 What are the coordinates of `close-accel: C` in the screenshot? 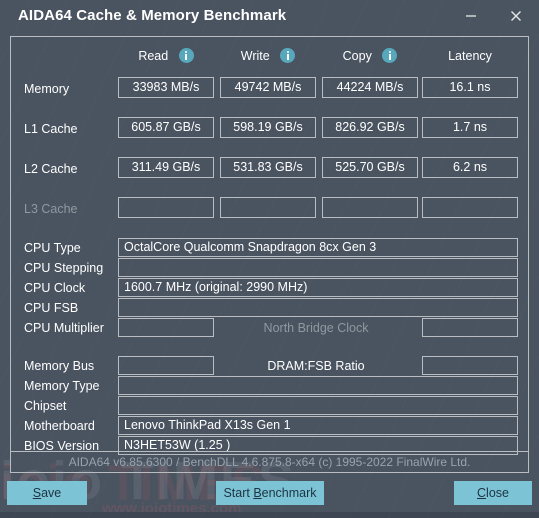 It's located at (482, 493).